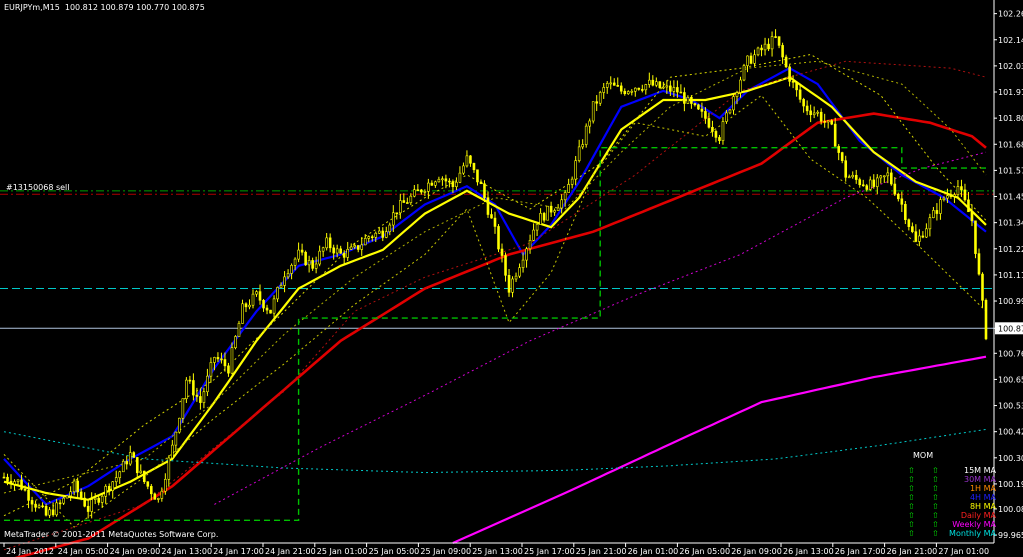 This screenshot has height=557, width=1023. What do you see at coordinates (238, 551) in the screenshot?
I see `time-tick-label: 24 Jan 17:00` at bounding box center [238, 551].